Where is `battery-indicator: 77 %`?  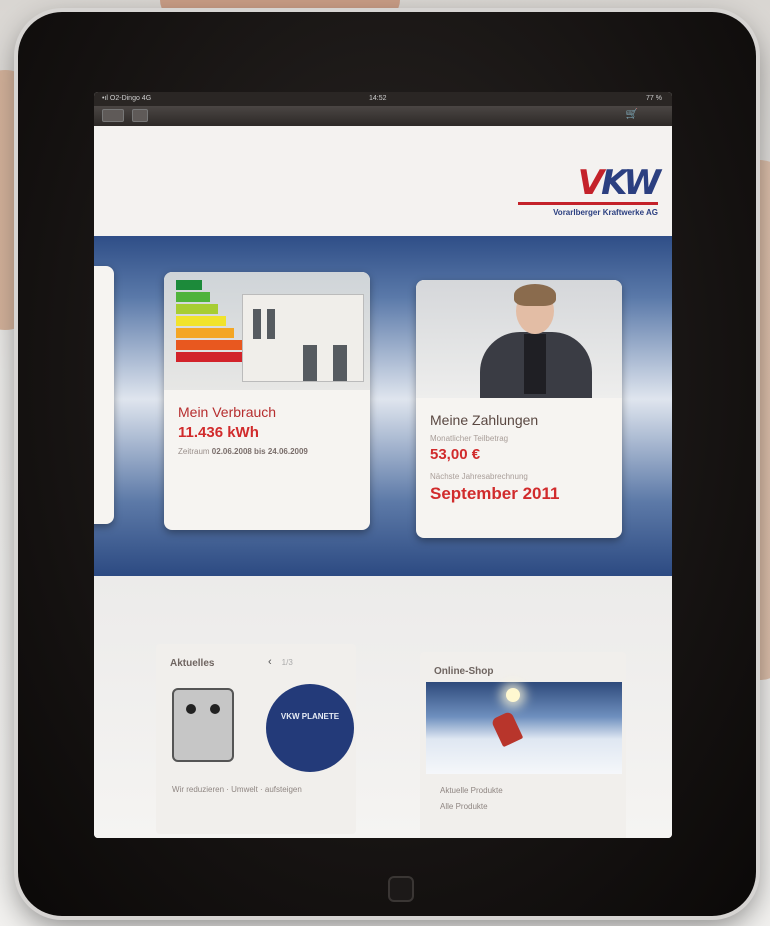 battery-indicator: 77 % is located at coordinates (654, 98).